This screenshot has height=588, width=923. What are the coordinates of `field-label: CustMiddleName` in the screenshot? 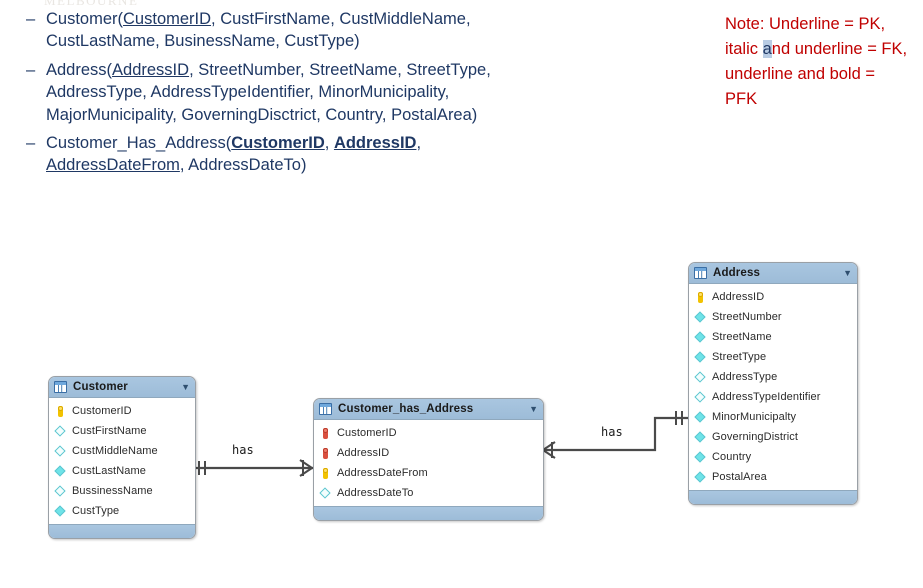 It's located at (115, 451).